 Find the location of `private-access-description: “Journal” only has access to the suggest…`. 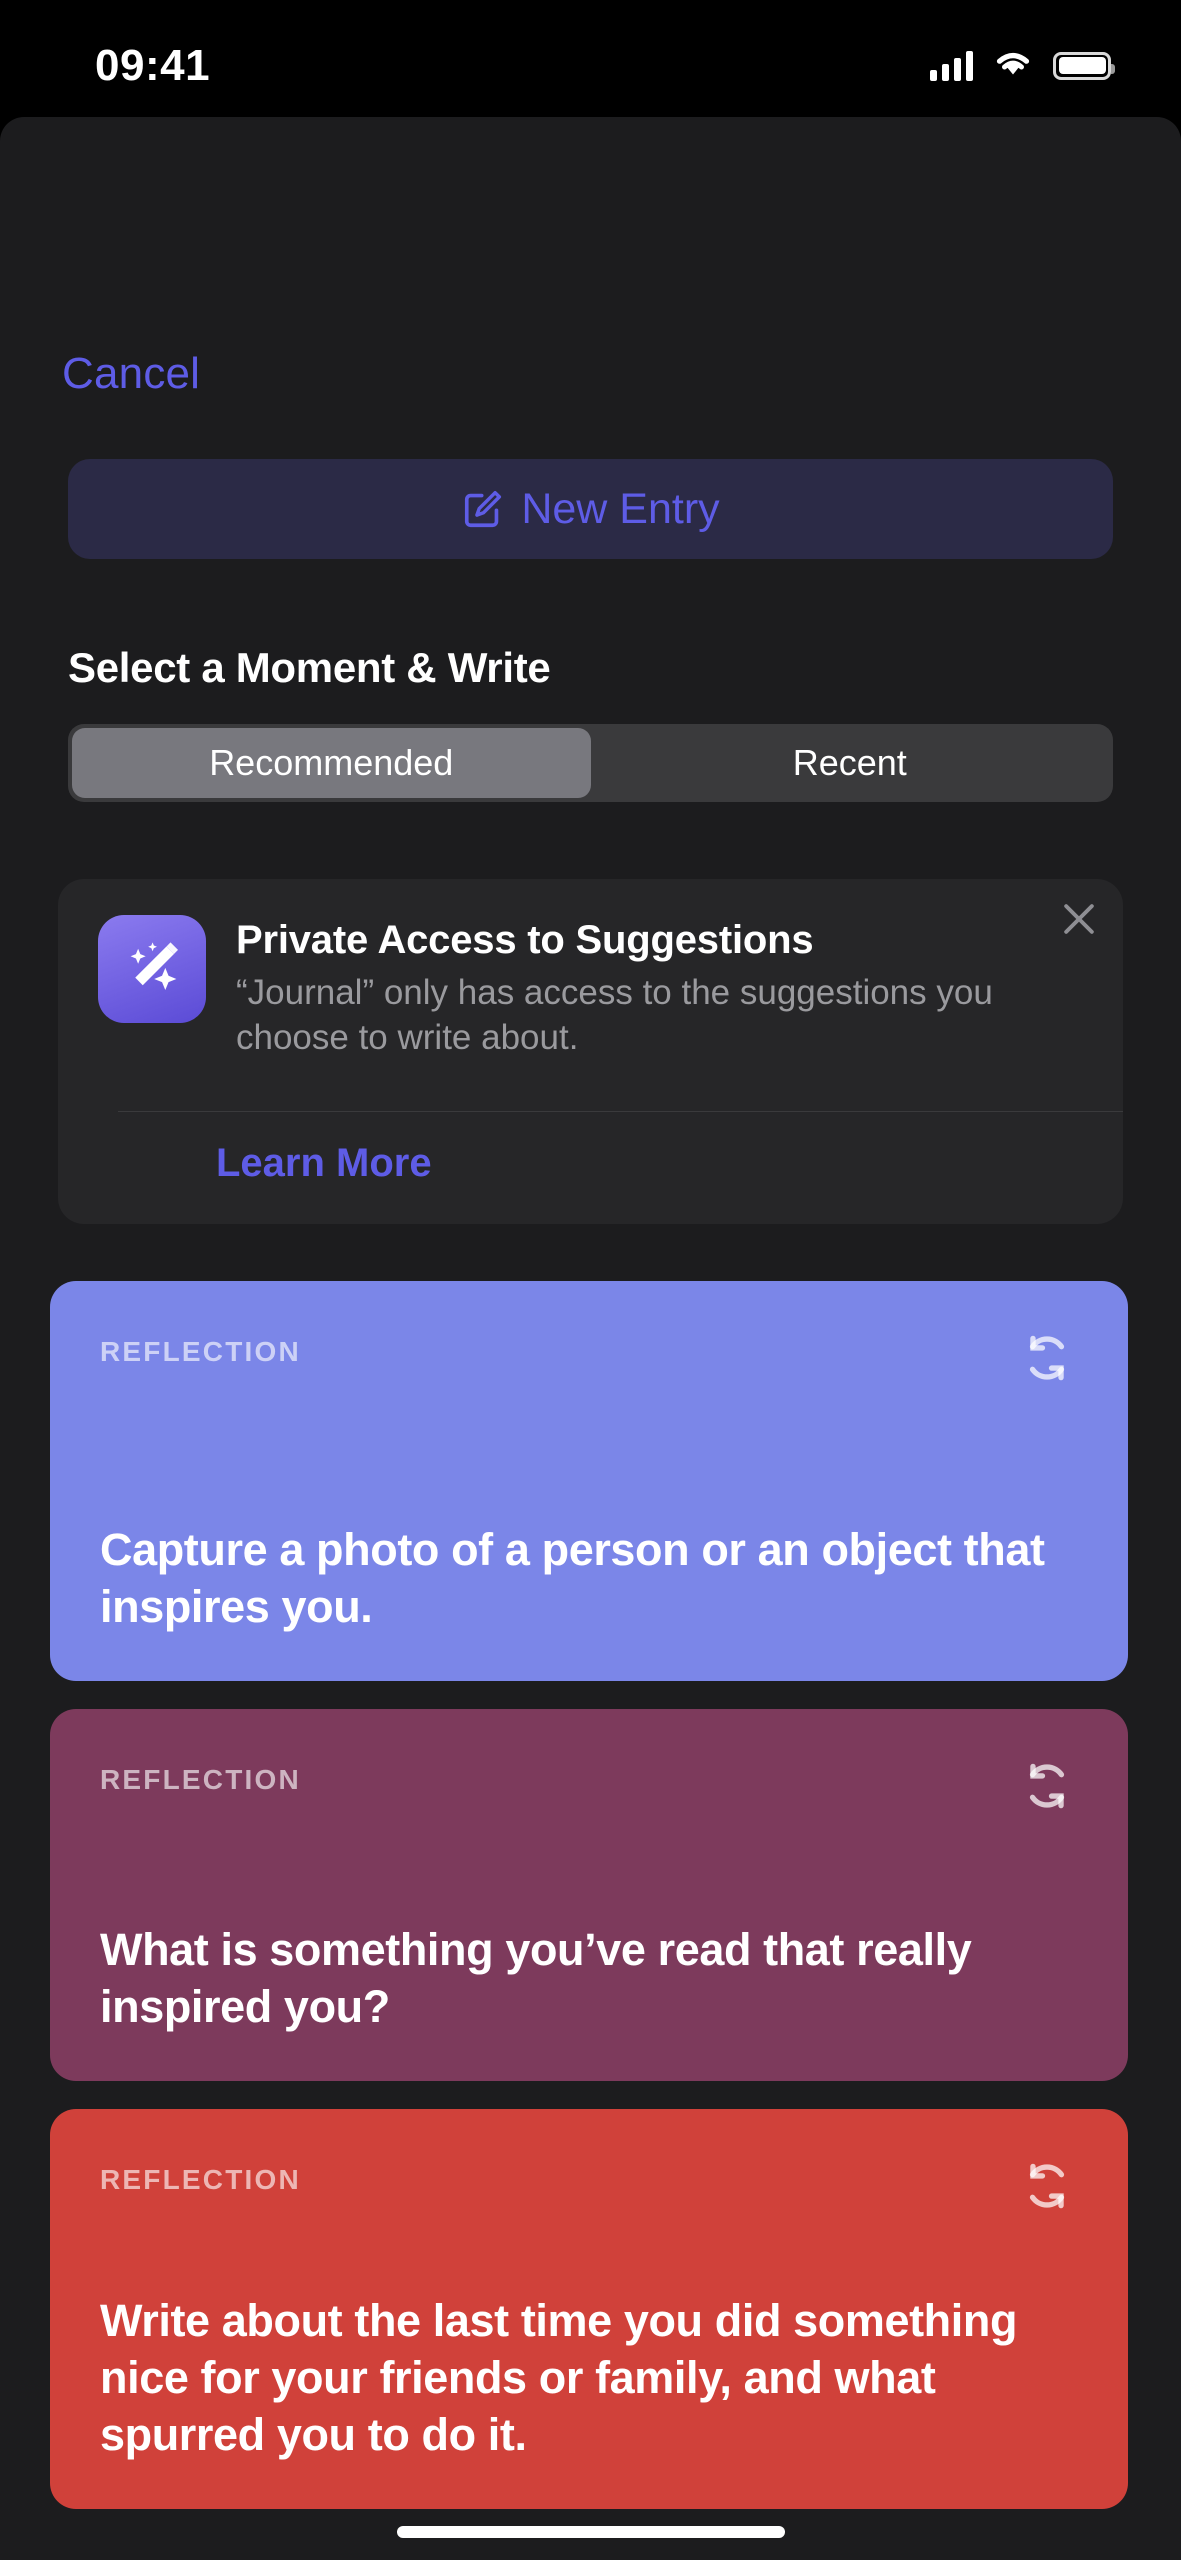

private-access-description: “Journal” only has access to the suggest… is located at coordinates (614, 1015).